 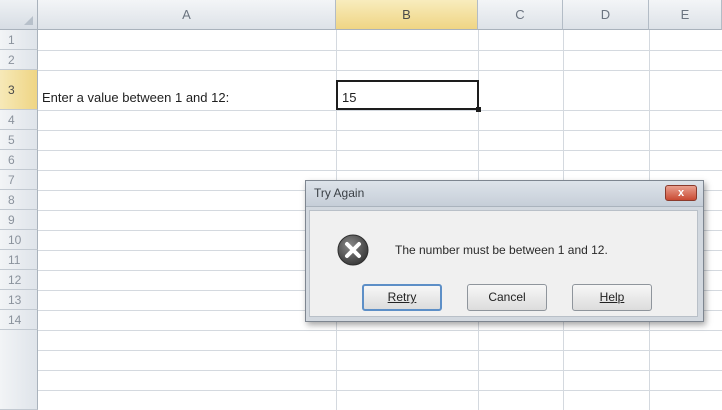 I want to click on cancel-button: Cancel, so click(x=507, y=297).